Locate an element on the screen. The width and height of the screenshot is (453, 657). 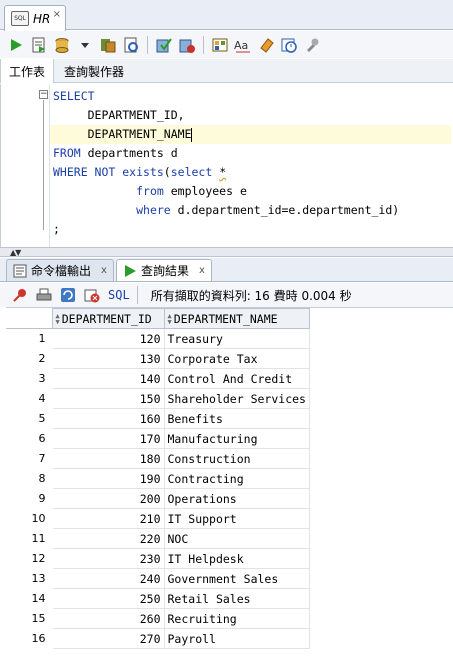
monitor-button is located at coordinates (312, 45).